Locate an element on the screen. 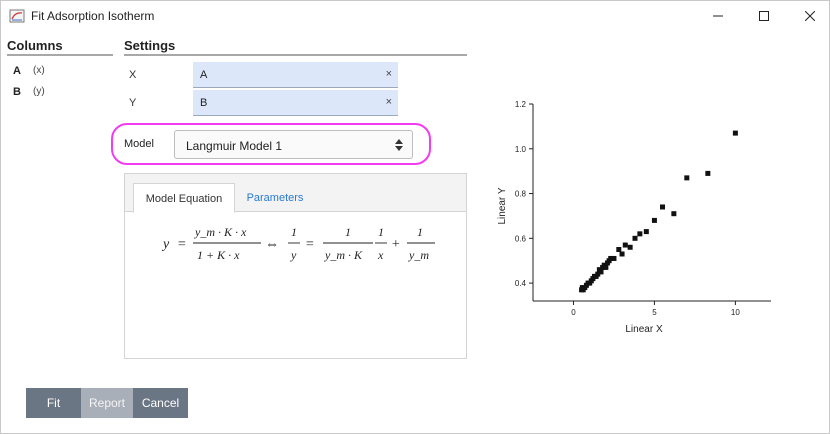 The width and height of the screenshot is (830, 434). eq-num5: 1 is located at coordinates (420, 232).